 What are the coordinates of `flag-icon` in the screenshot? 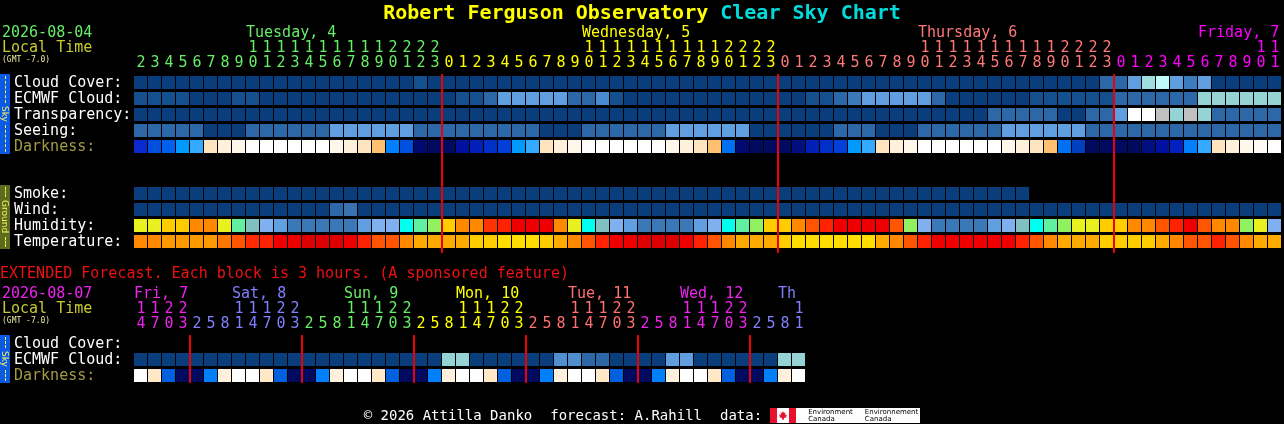 It's located at (783, 415).